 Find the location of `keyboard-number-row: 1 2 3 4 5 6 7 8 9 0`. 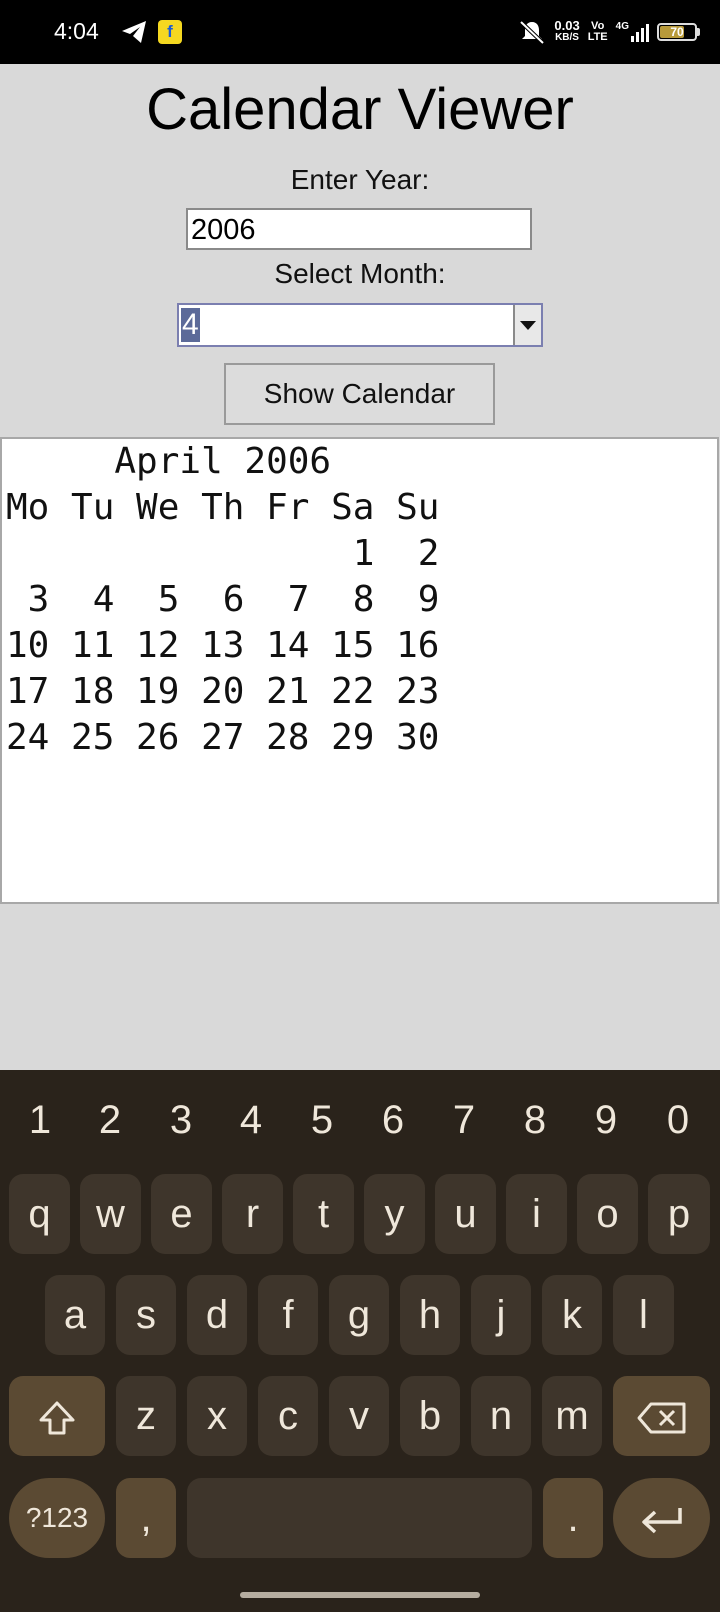

keyboard-number-row: 1 2 3 4 5 6 7 8 9 0 is located at coordinates (360, 1120).